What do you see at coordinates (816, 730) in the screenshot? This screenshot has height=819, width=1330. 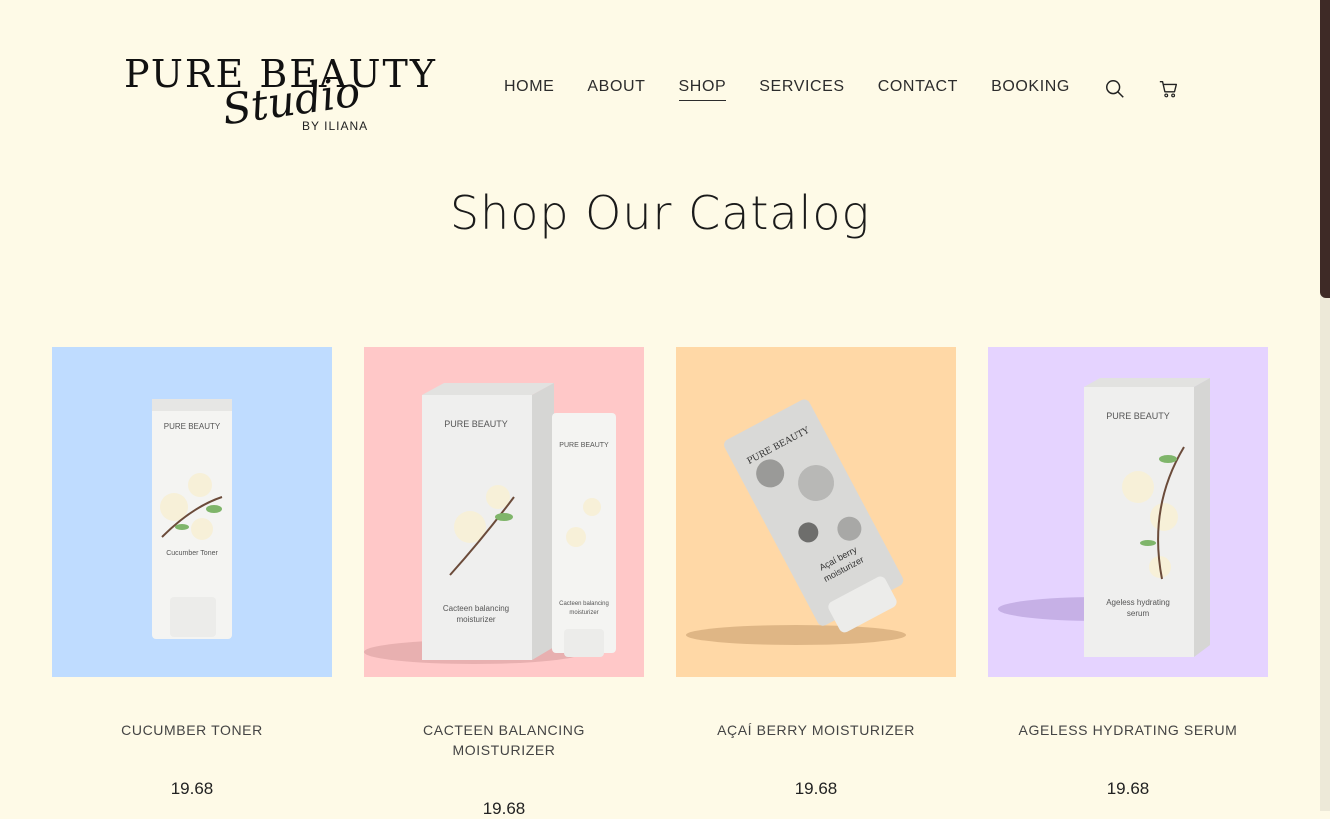 I see `product-name: AÇAÍ BERRY MOISTURIZER` at bounding box center [816, 730].